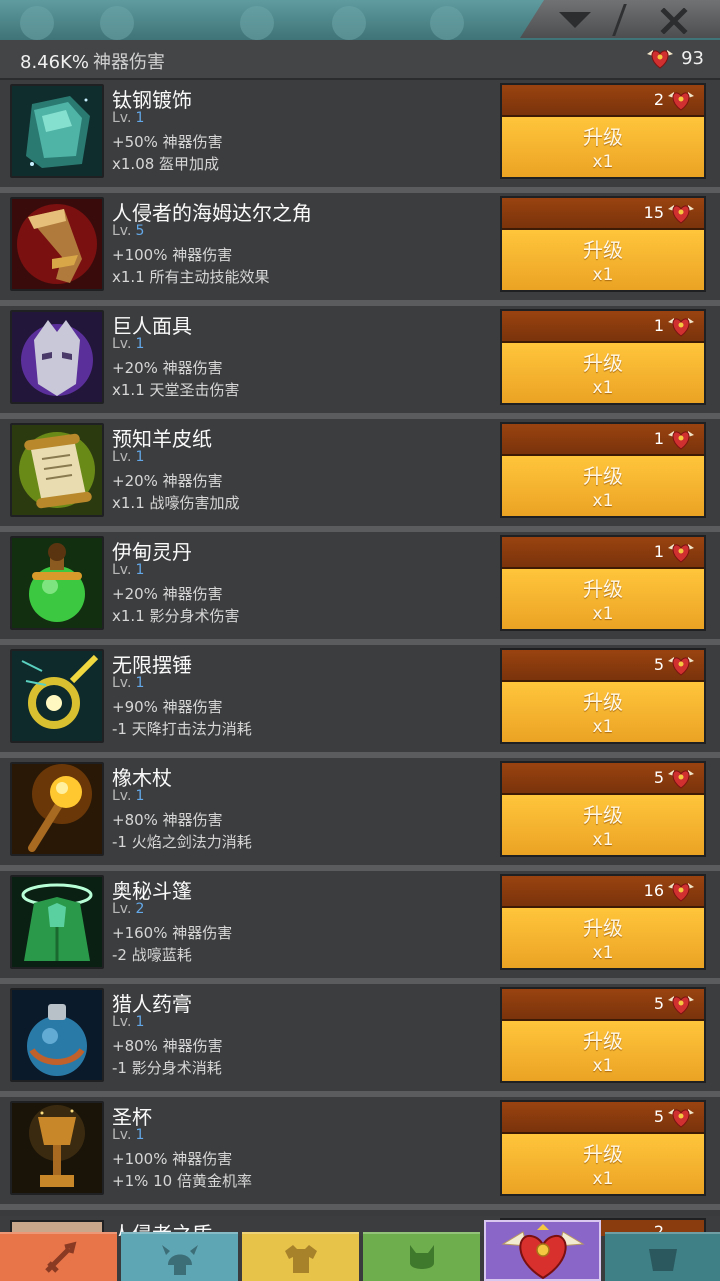  I want to click on artifact-effect-secondary: x1.1 所有主动技能效果, so click(191, 277).